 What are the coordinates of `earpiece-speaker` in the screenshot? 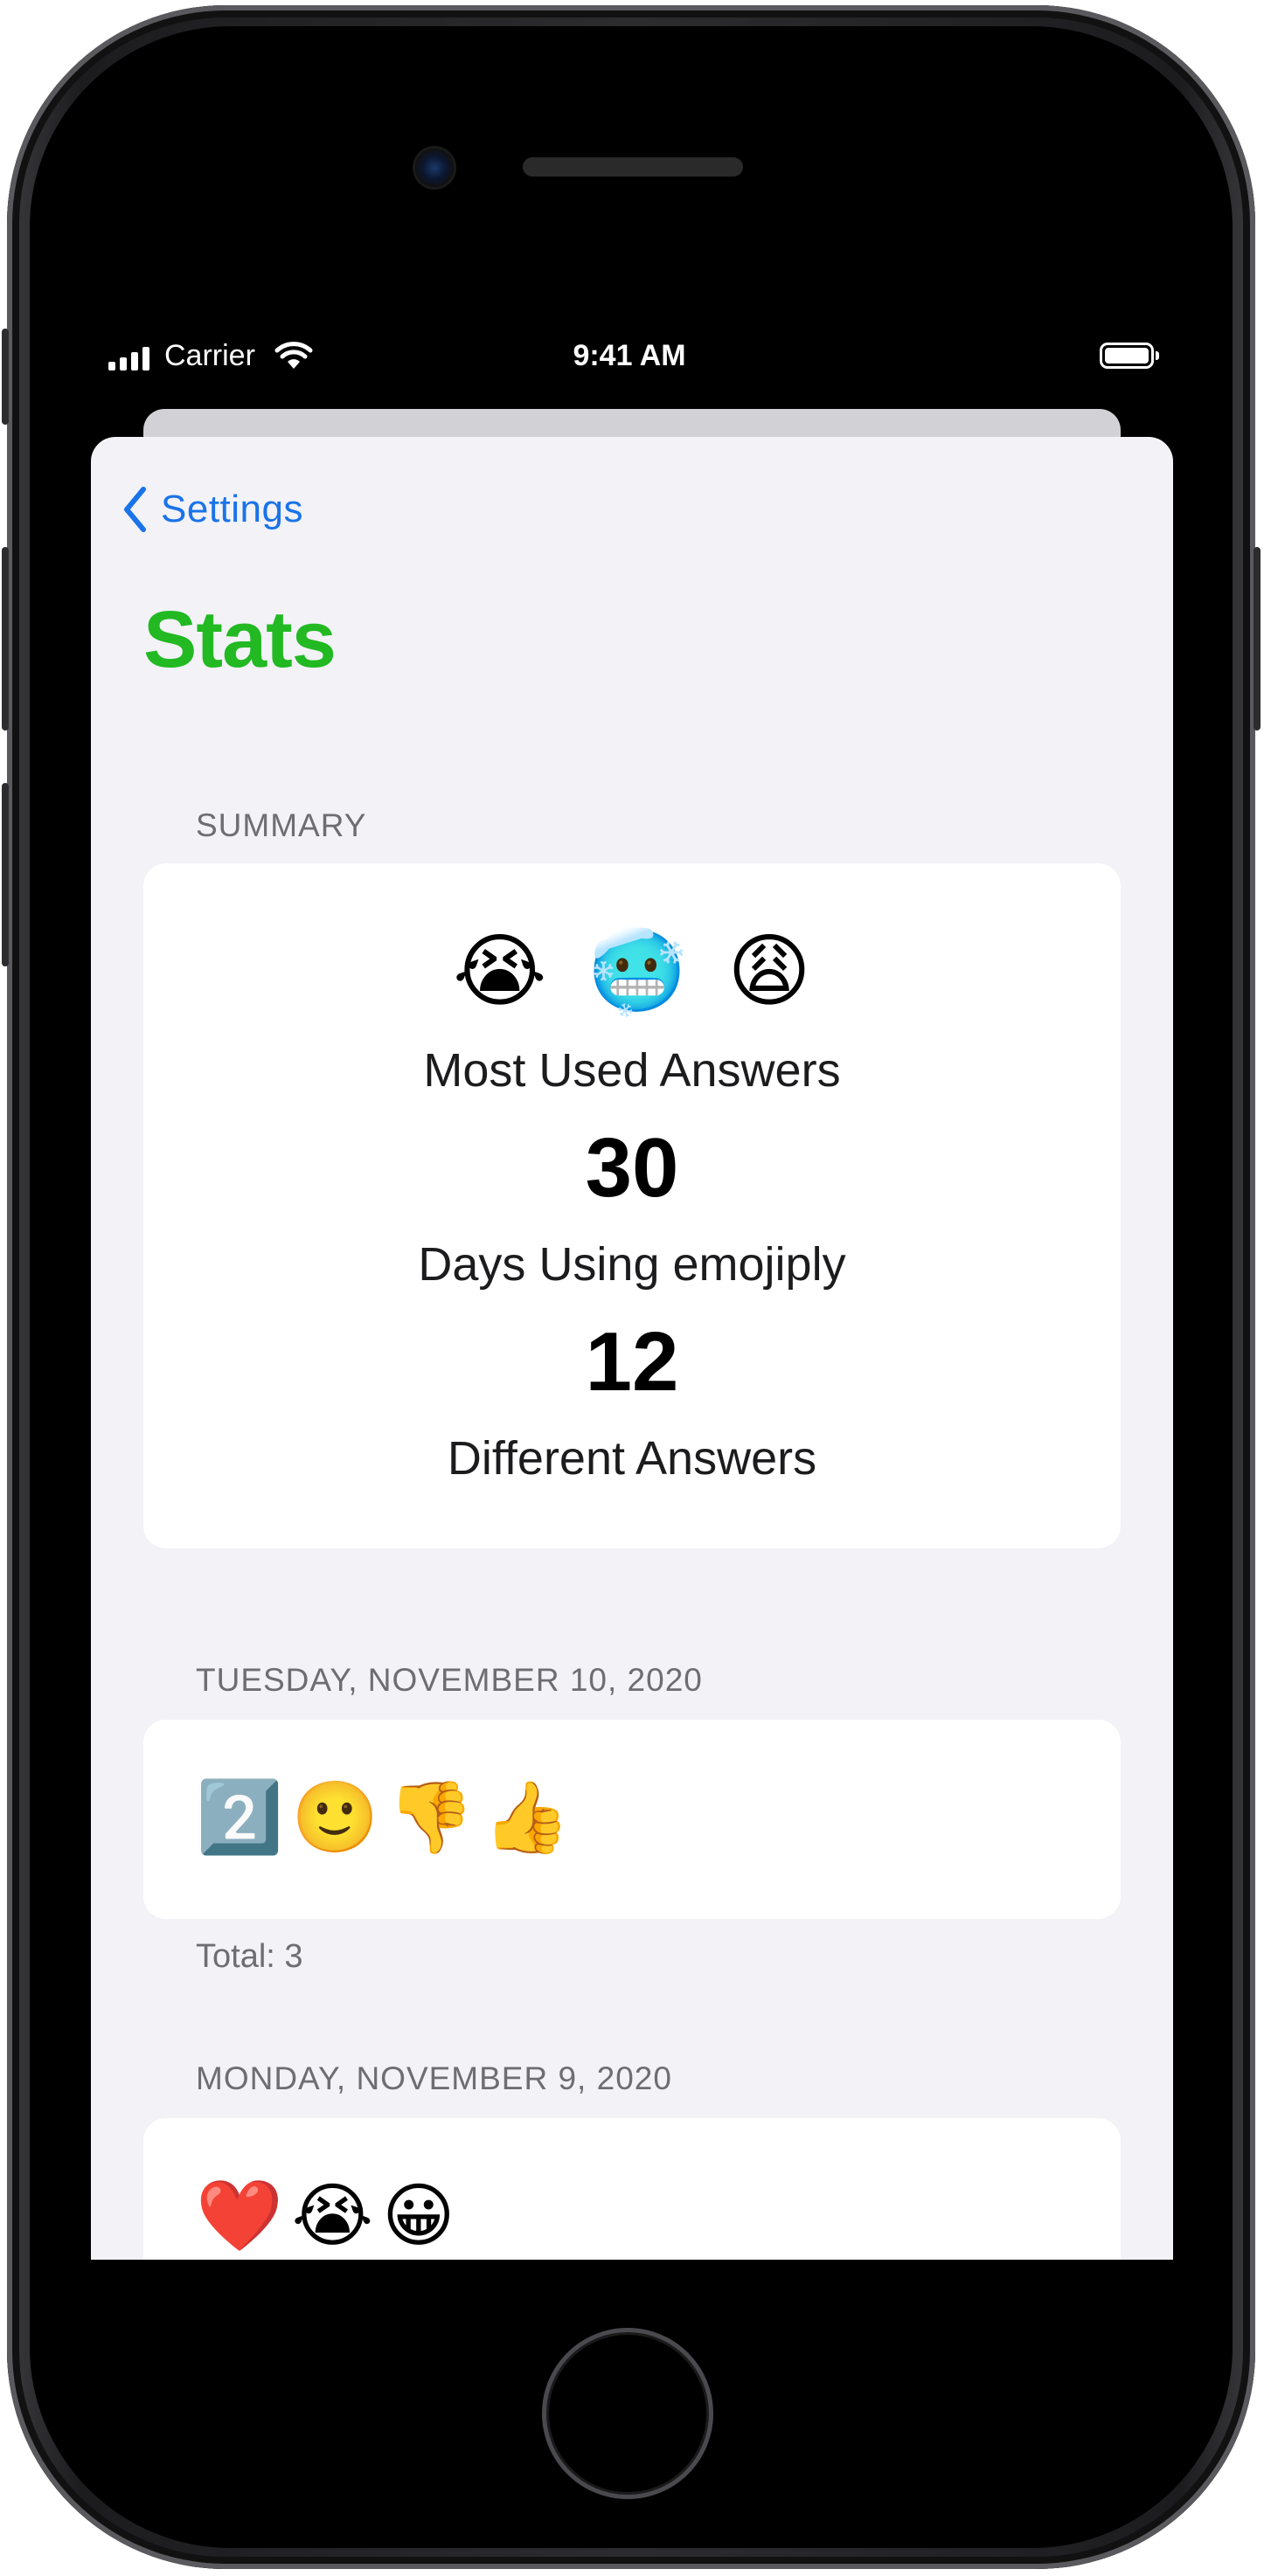 It's located at (633, 167).